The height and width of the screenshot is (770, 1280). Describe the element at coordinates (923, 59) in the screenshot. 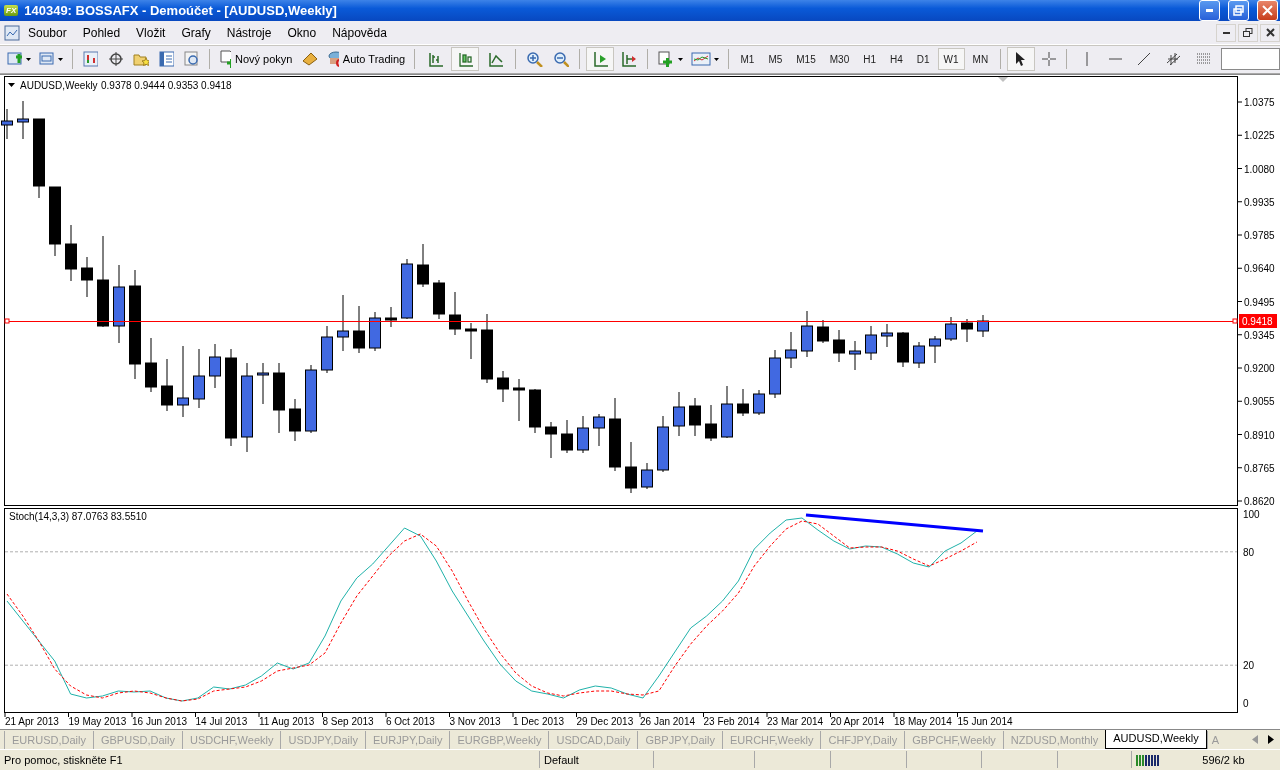

I see `timeframe-button: D1` at that location.